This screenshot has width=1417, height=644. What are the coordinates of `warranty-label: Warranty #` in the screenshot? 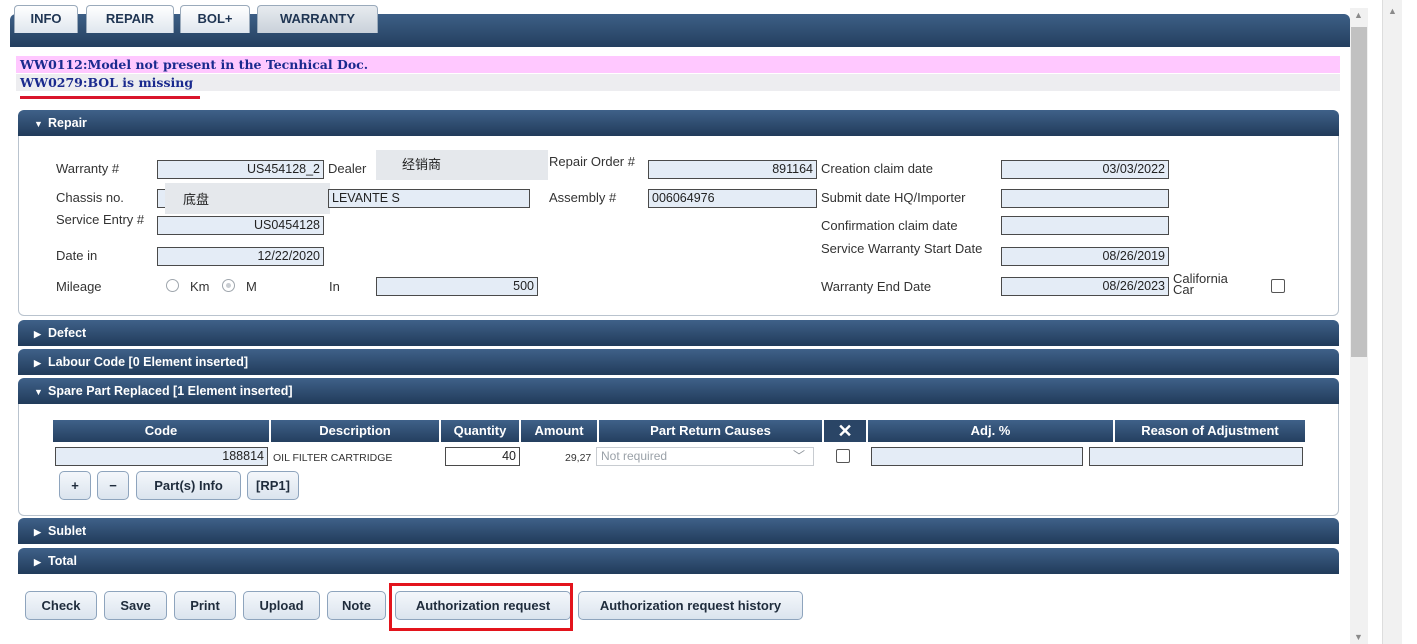 It's located at (88, 168).